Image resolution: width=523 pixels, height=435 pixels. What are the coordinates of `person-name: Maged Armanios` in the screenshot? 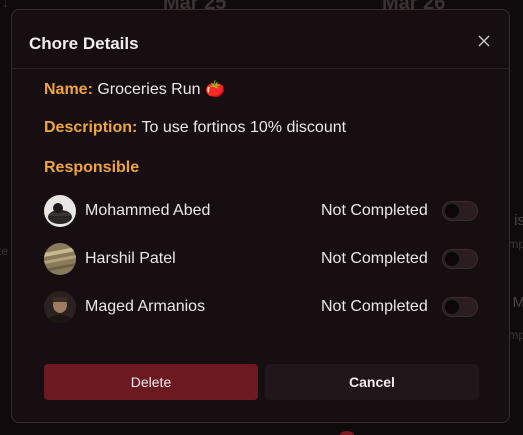 It's located at (145, 306).